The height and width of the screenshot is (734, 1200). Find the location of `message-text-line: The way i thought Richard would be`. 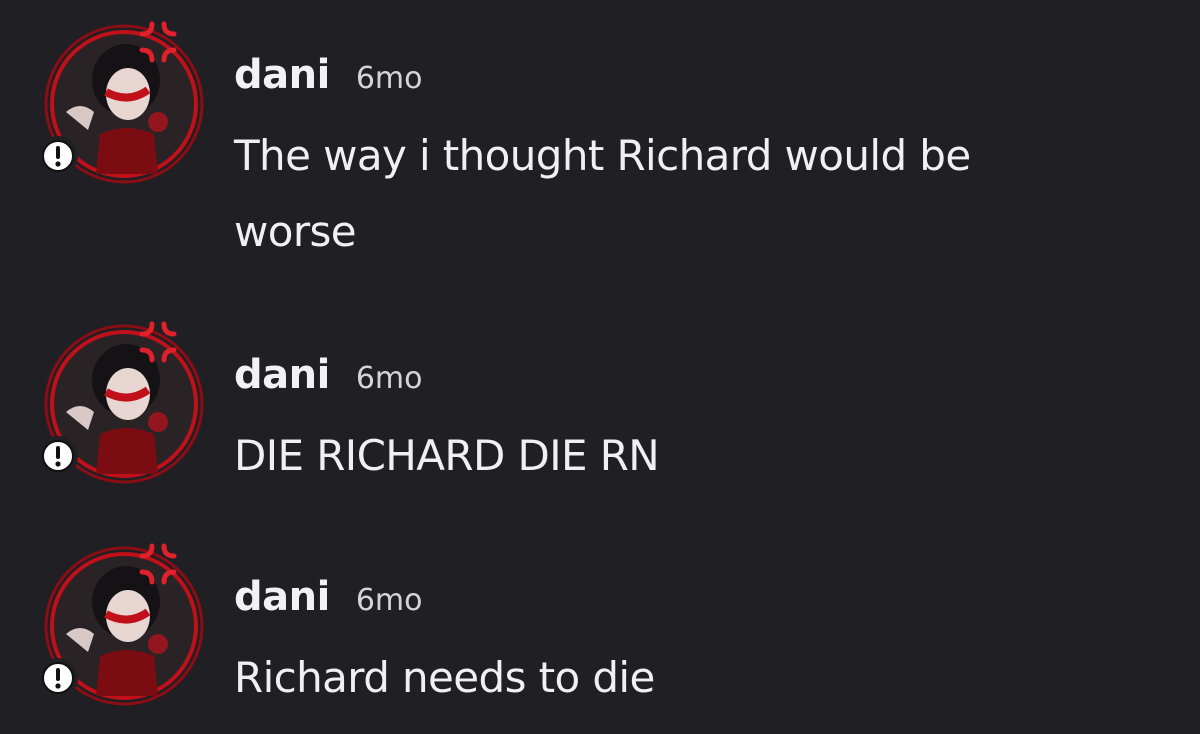

message-text-line: The way i thought Richard would be is located at coordinates (602, 155).